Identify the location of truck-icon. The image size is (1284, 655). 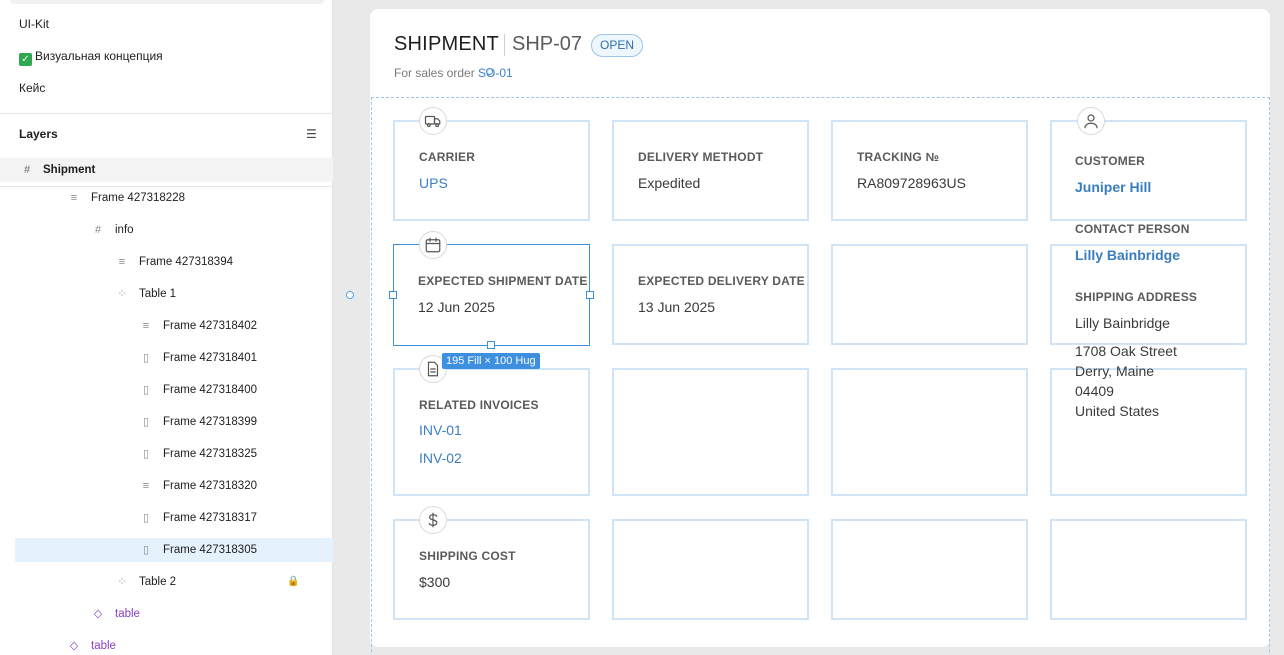
(433, 121).